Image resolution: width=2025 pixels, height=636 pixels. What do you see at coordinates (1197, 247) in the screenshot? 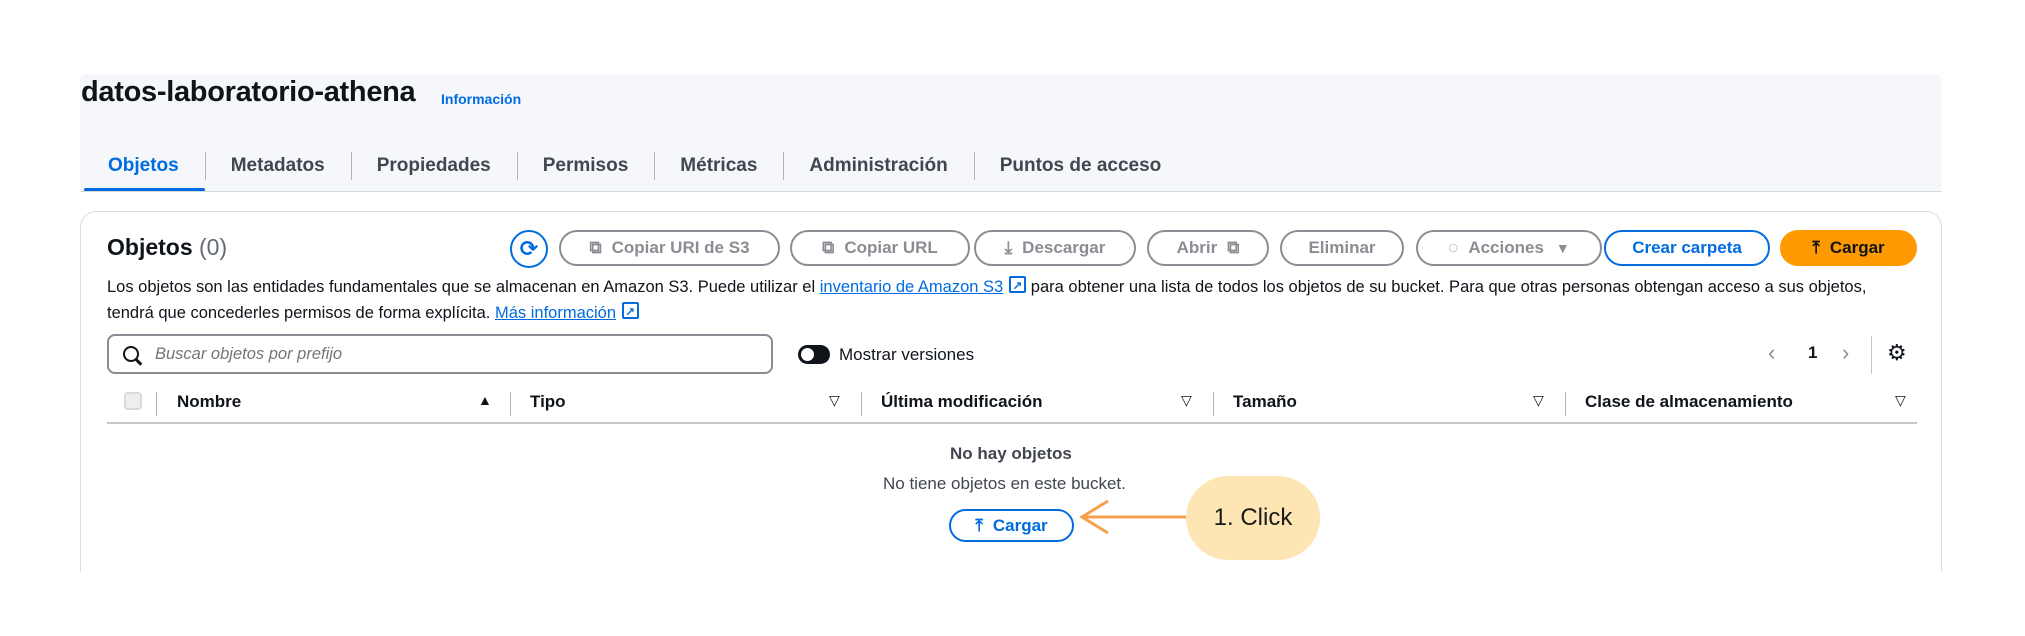
I see `open-label: Abrir` at bounding box center [1197, 247].